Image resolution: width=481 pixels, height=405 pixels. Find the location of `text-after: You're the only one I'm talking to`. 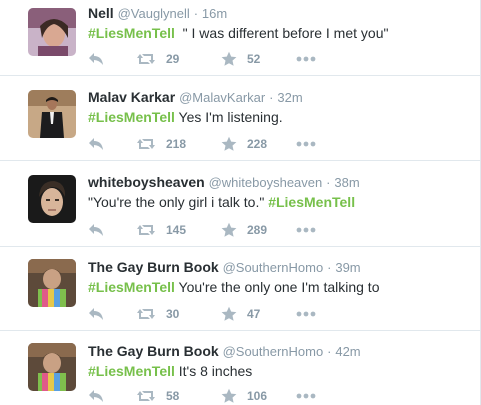

text-after: You're the only one I'm talking to is located at coordinates (277, 287).